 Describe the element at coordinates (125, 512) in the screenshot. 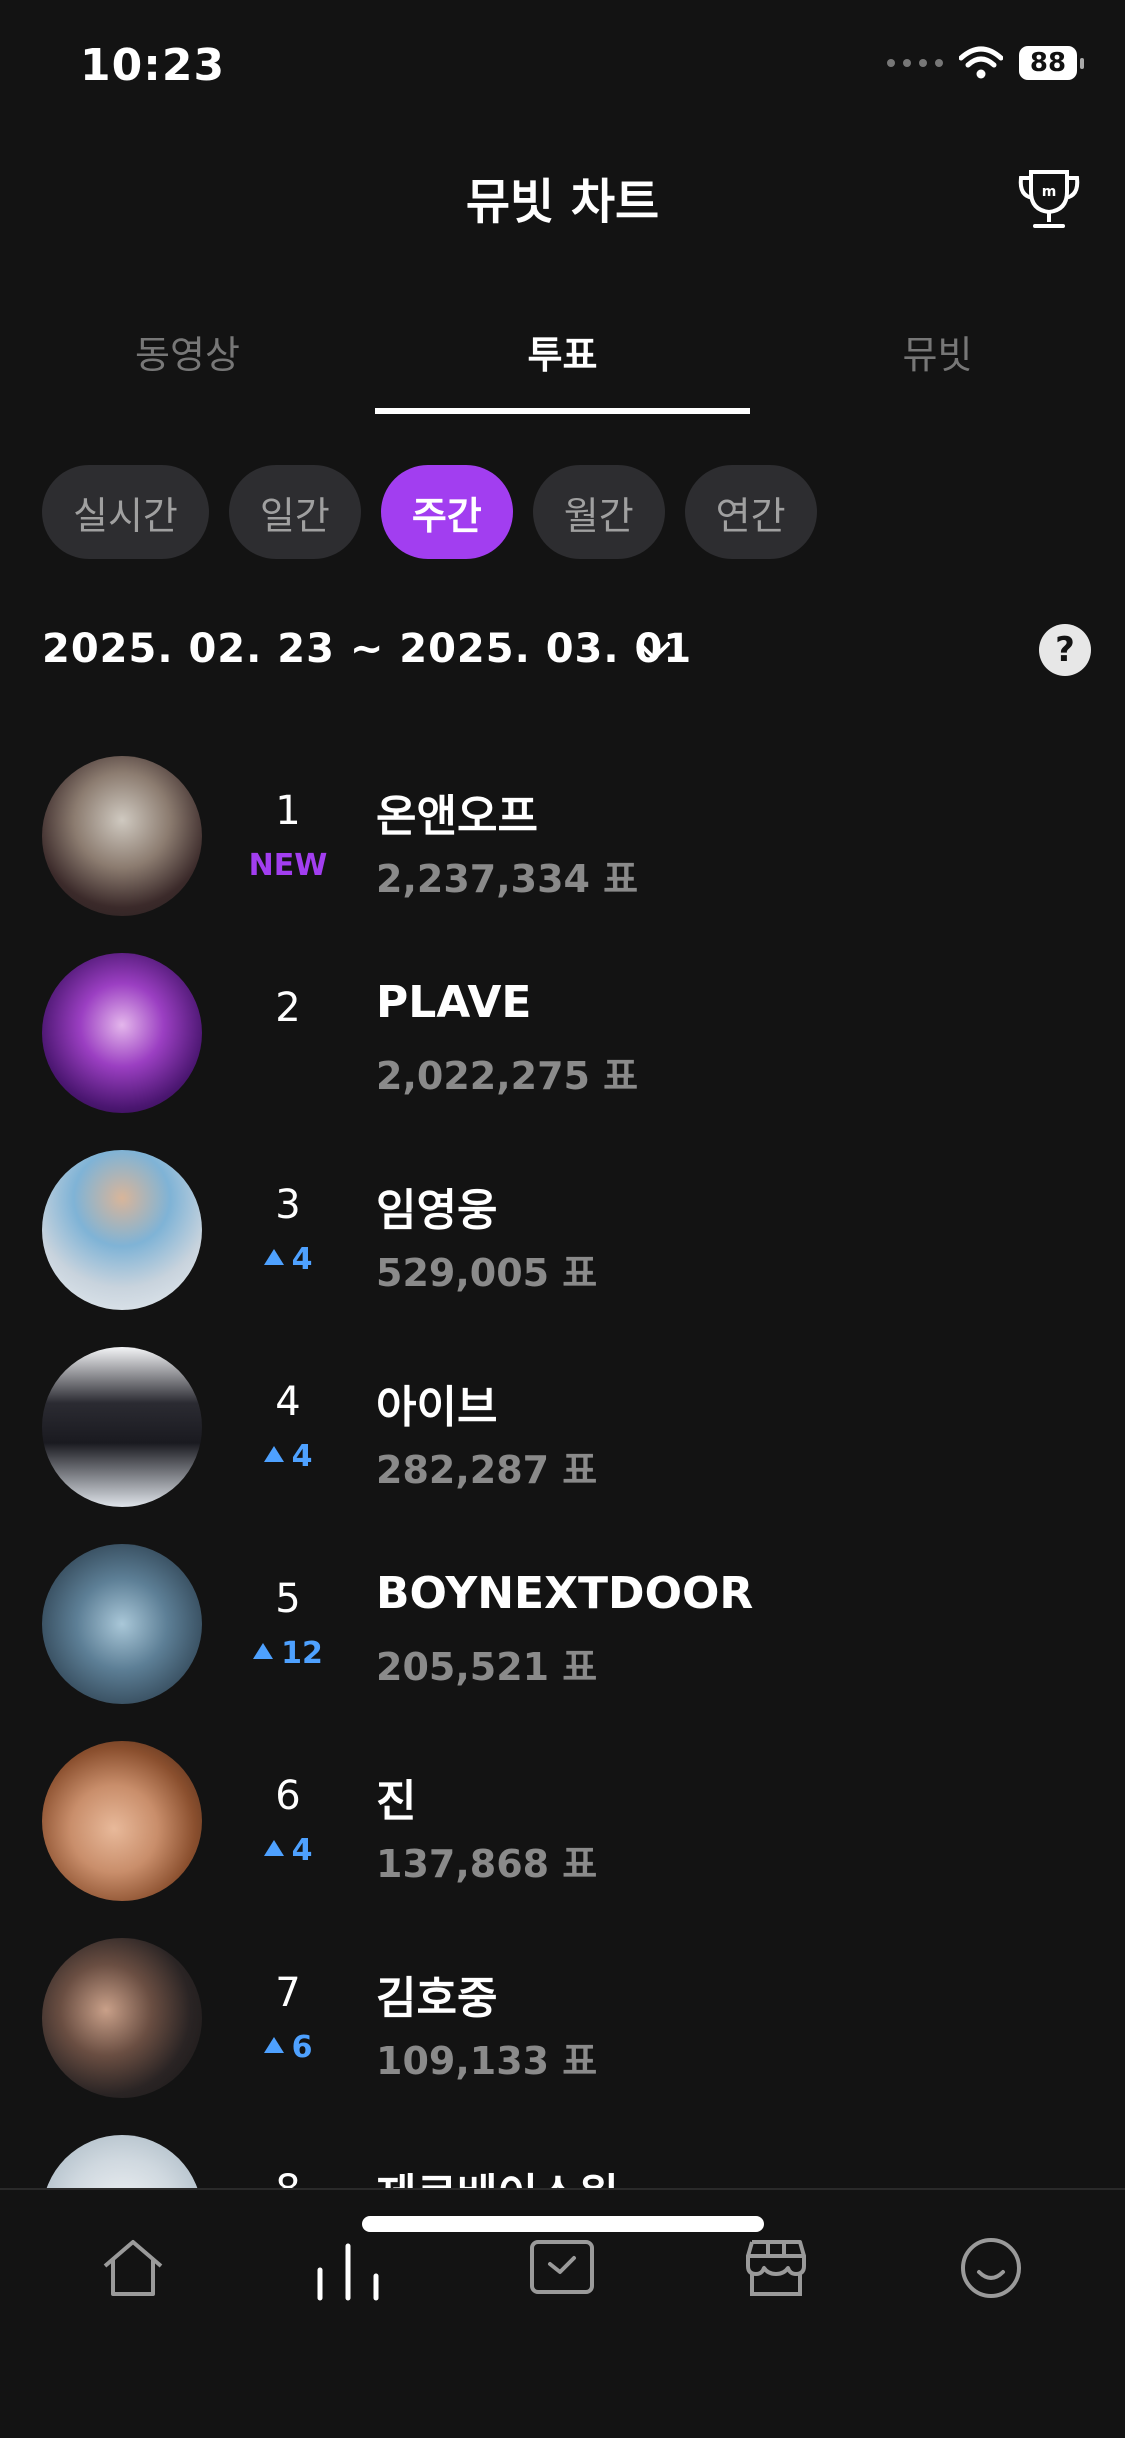

I see `filter-realtime: 실시간` at that location.